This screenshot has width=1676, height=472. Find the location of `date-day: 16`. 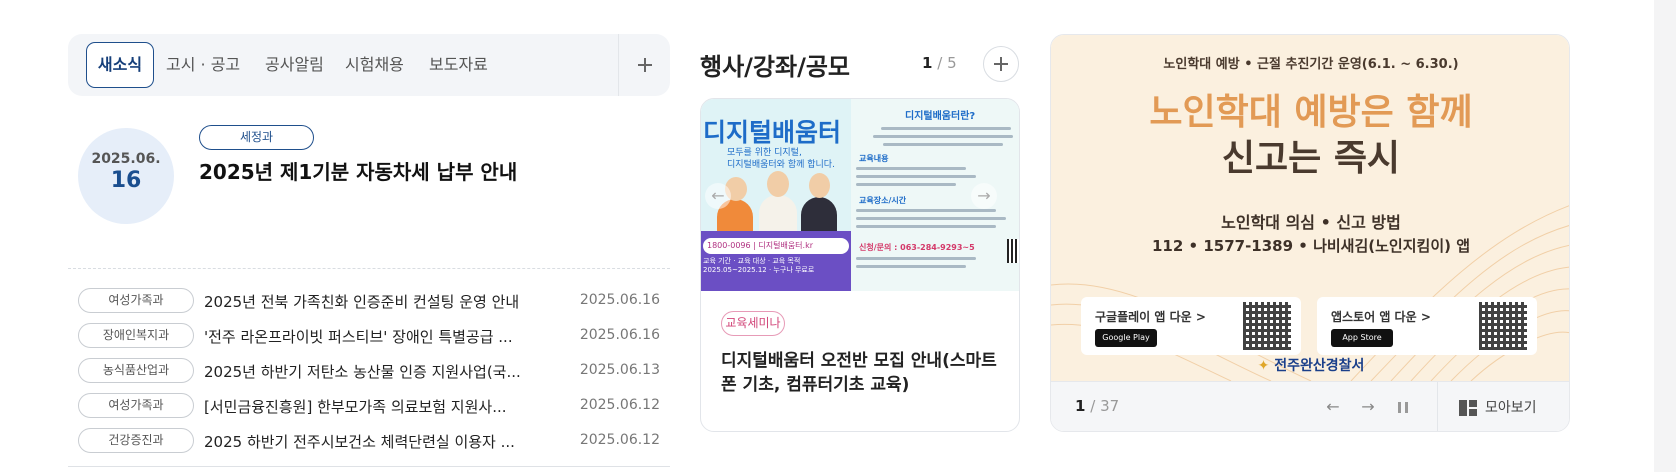

date-day: 16 is located at coordinates (126, 180).